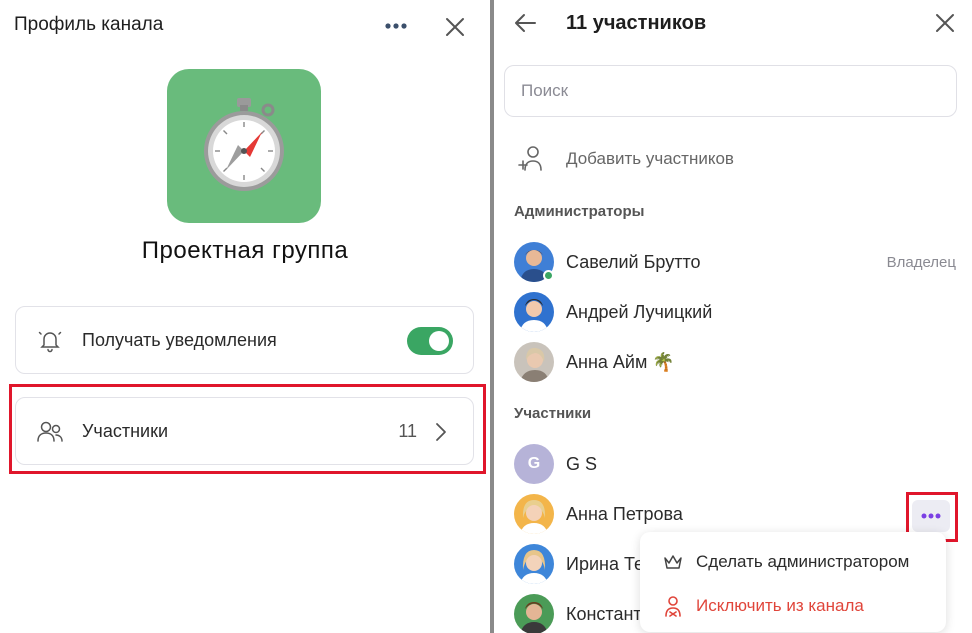 Image resolution: width=972 pixels, height=633 pixels. I want to click on member-name: G S, so click(582, 463).